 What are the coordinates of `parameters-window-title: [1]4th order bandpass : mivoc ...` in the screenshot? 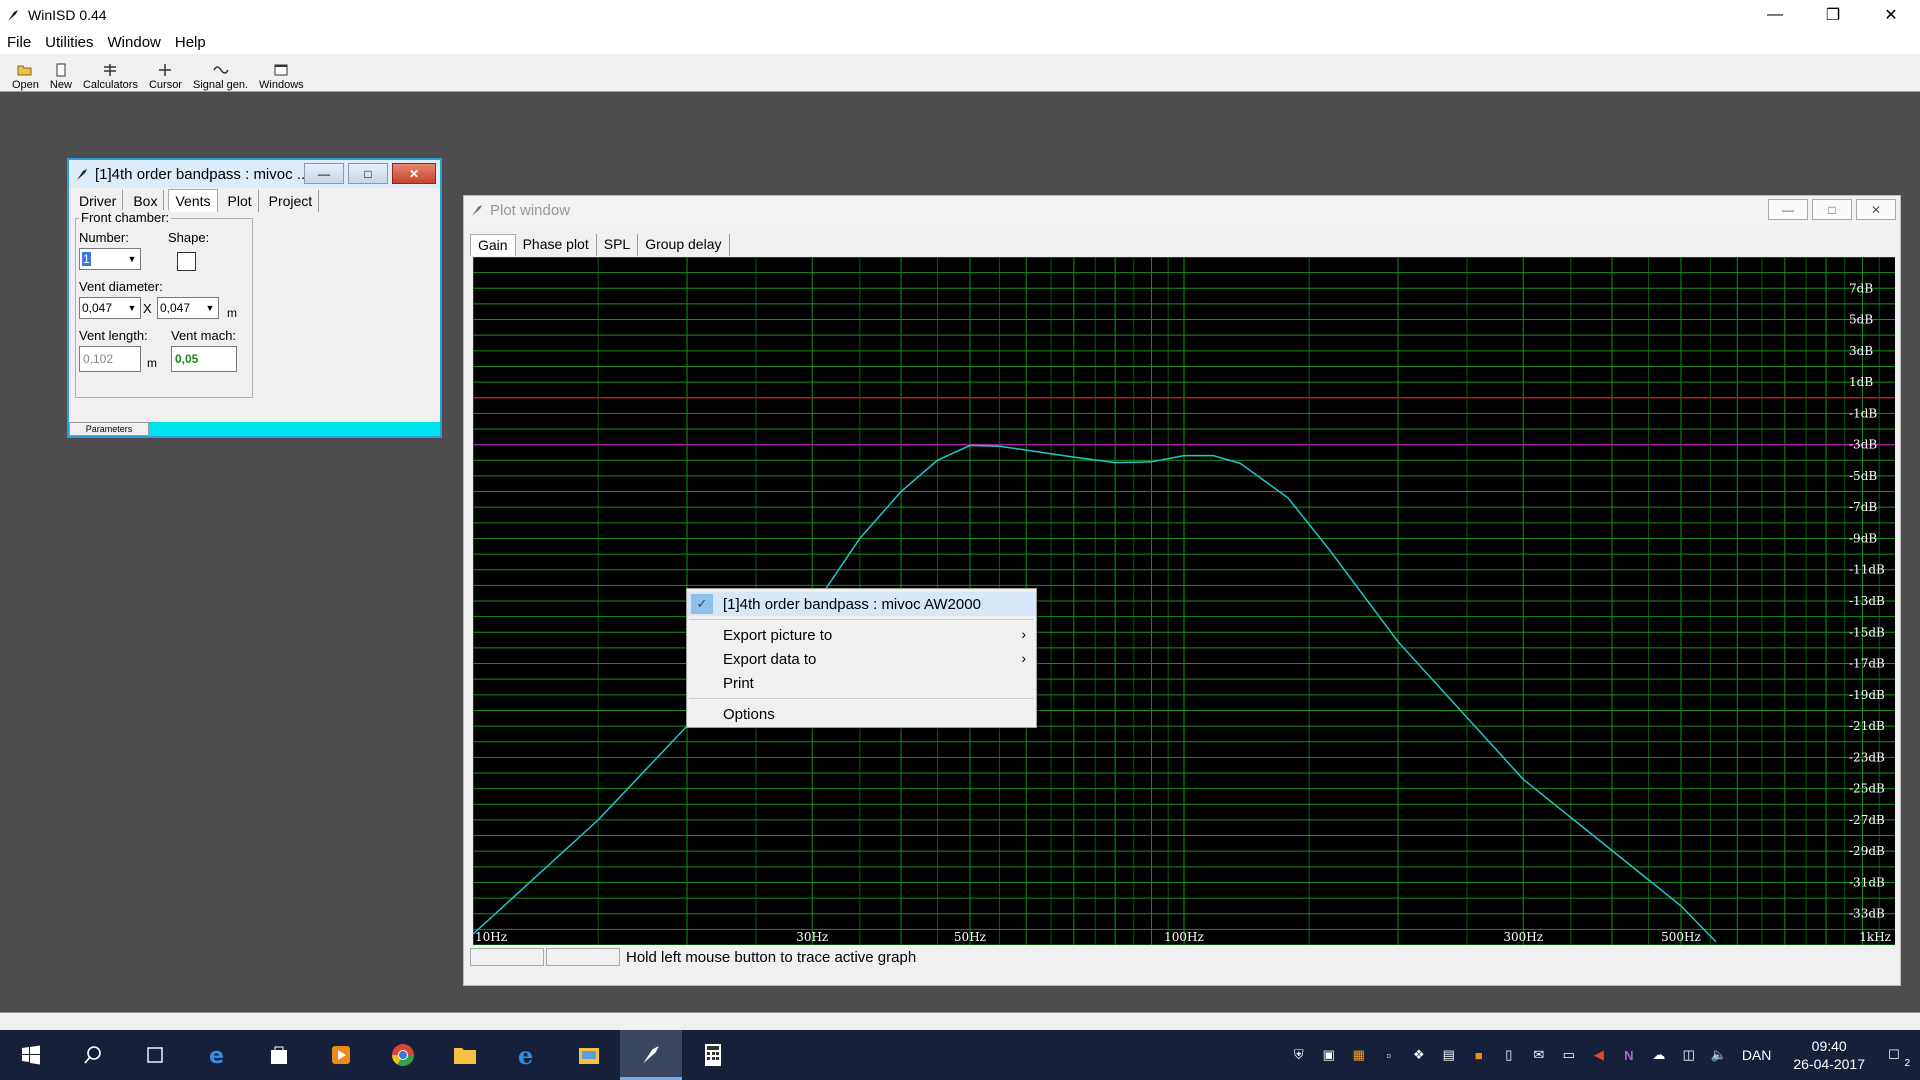 It's located at (202, 174).